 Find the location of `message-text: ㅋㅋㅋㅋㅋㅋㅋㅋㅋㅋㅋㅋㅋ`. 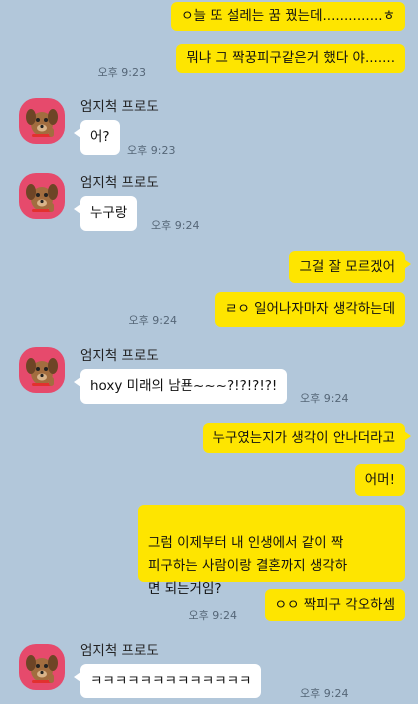

message-text: ㅋㅋㅋㅋㅋㅋㅋㅋㅋㅋㅋㅋㅋ is located at coordinates (171, 681).